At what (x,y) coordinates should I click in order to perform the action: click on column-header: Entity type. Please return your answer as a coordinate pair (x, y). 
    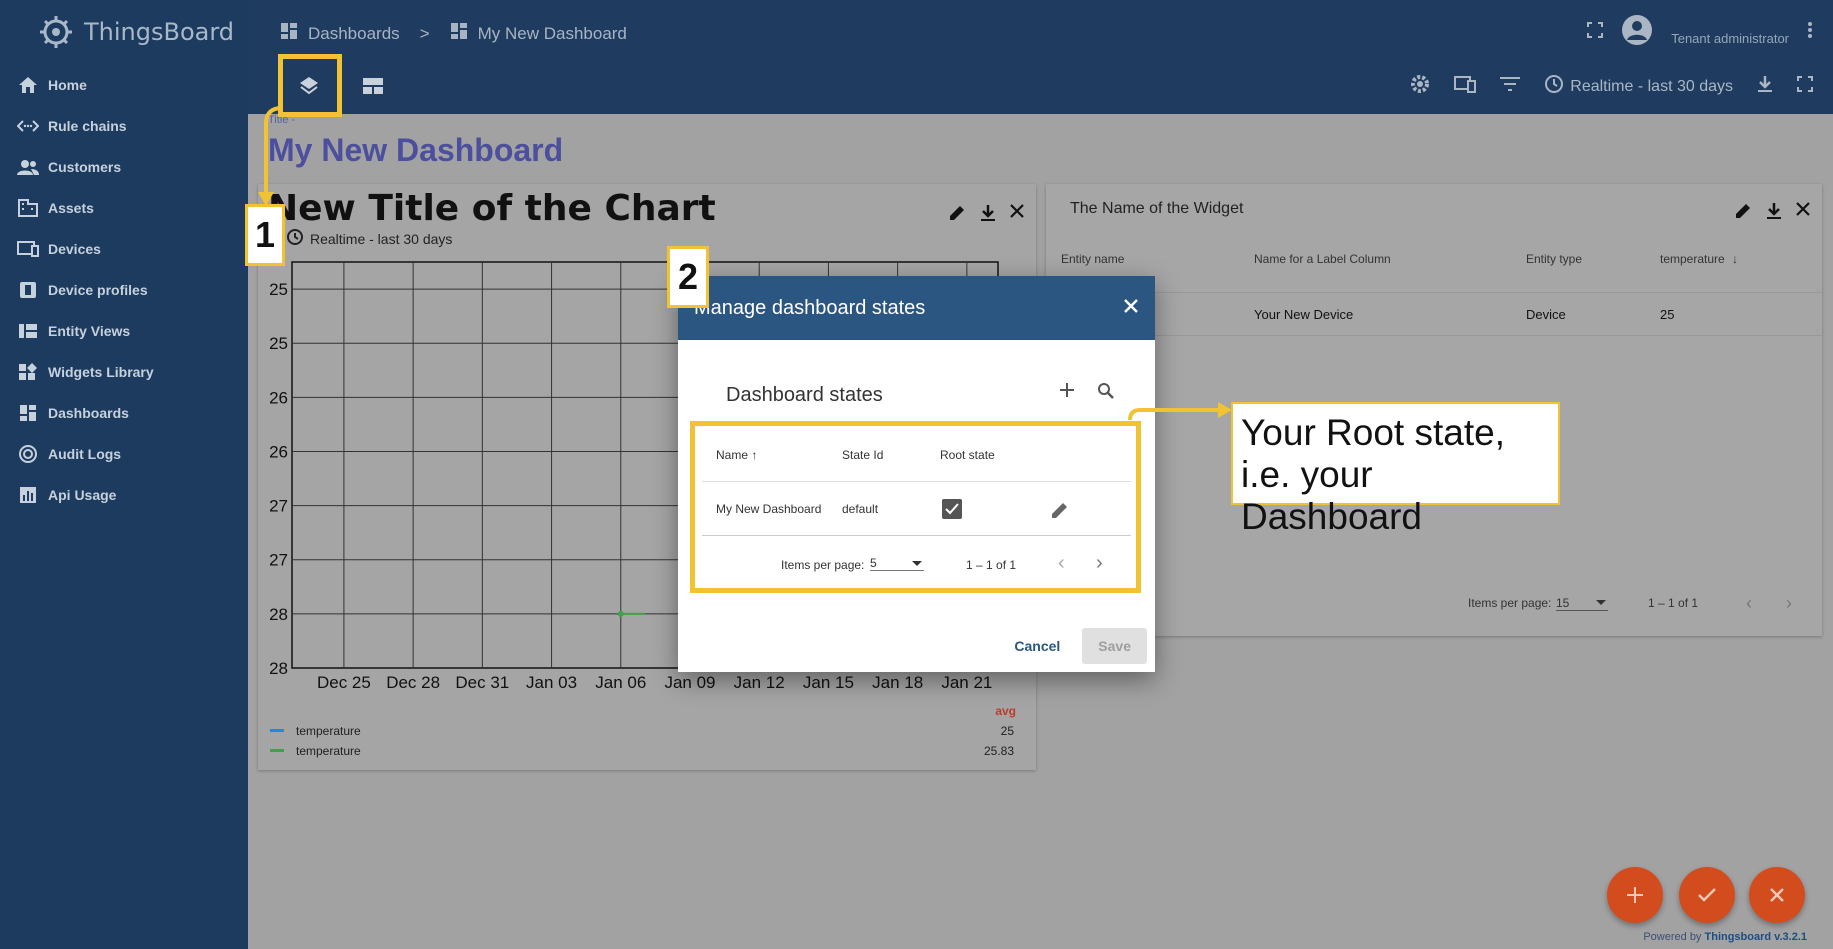
    Looking at the image, I should click on (1554, 259).